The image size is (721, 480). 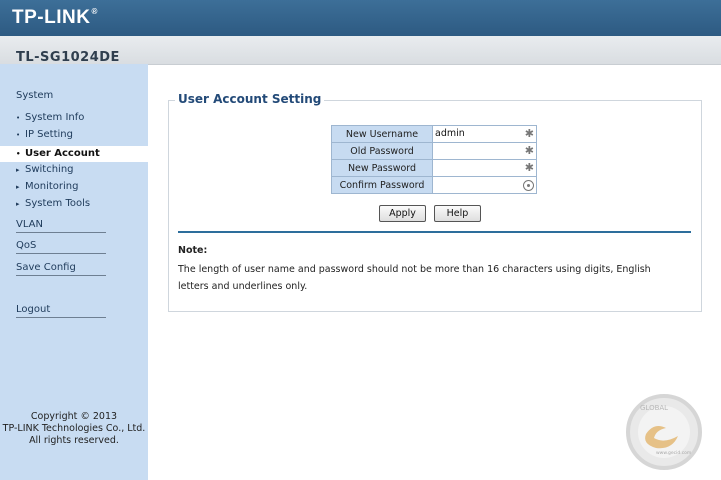 What do you see at coordinates (382, 151) in the screenshot?
I see `old-password-label: Old Password` at bounding box center [382, 151].